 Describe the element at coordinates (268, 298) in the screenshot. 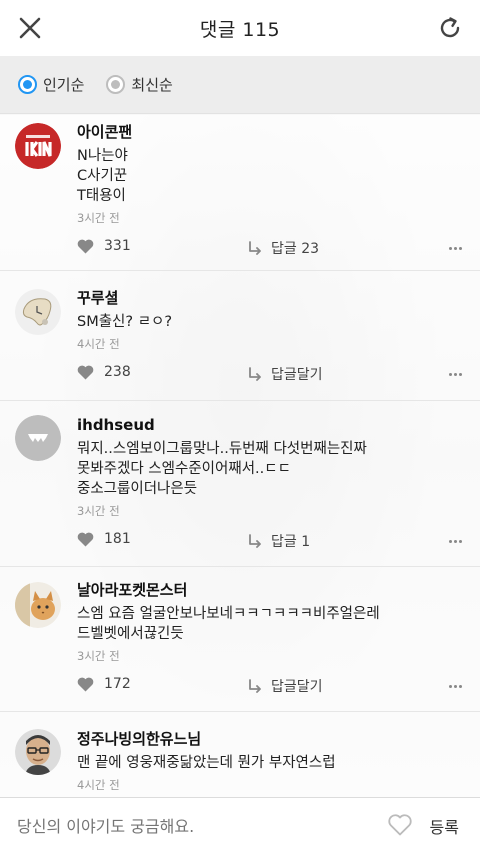

I see `comment-nickname: 꾸루셜` at that location.